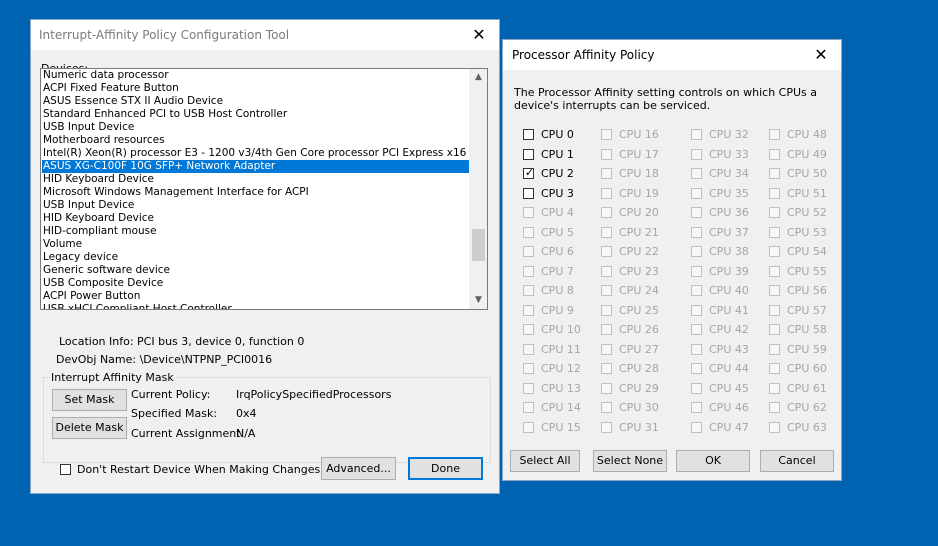 The height and width of the screenshot is (546, 938). I want to click on cpu-label: CPU 18, so click(639, 173).